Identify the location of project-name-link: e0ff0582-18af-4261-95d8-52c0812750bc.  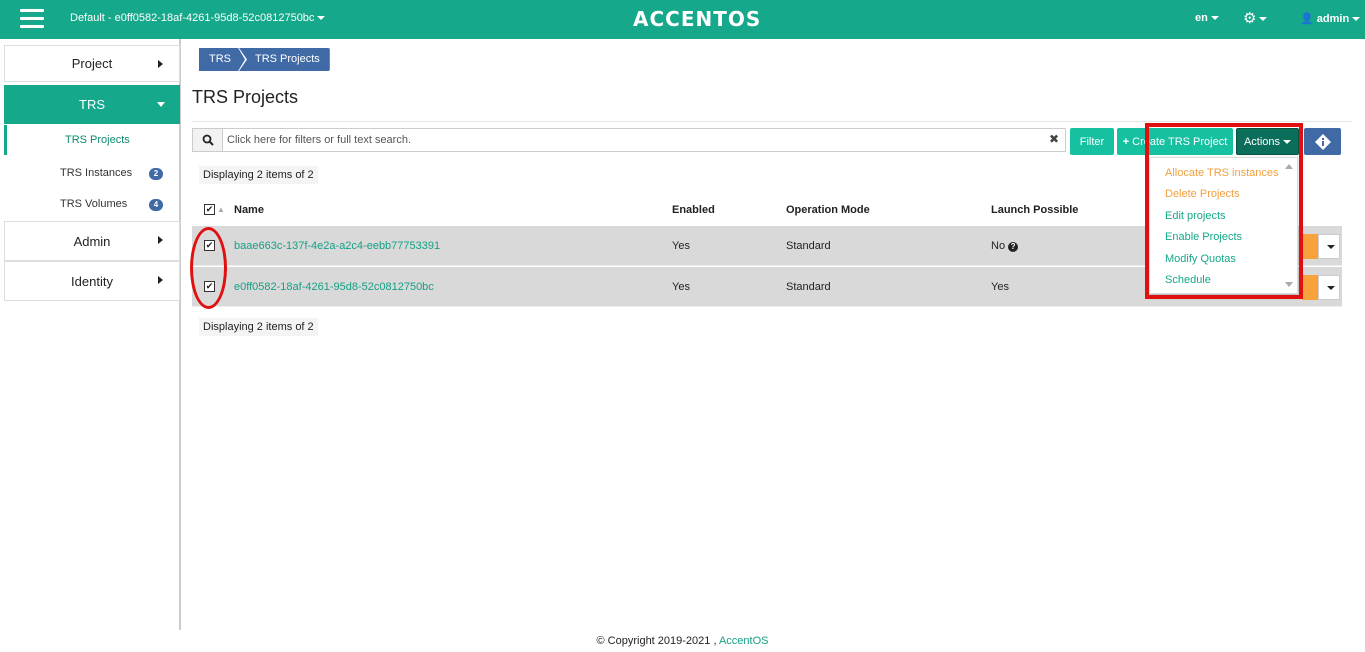
(334, 287).